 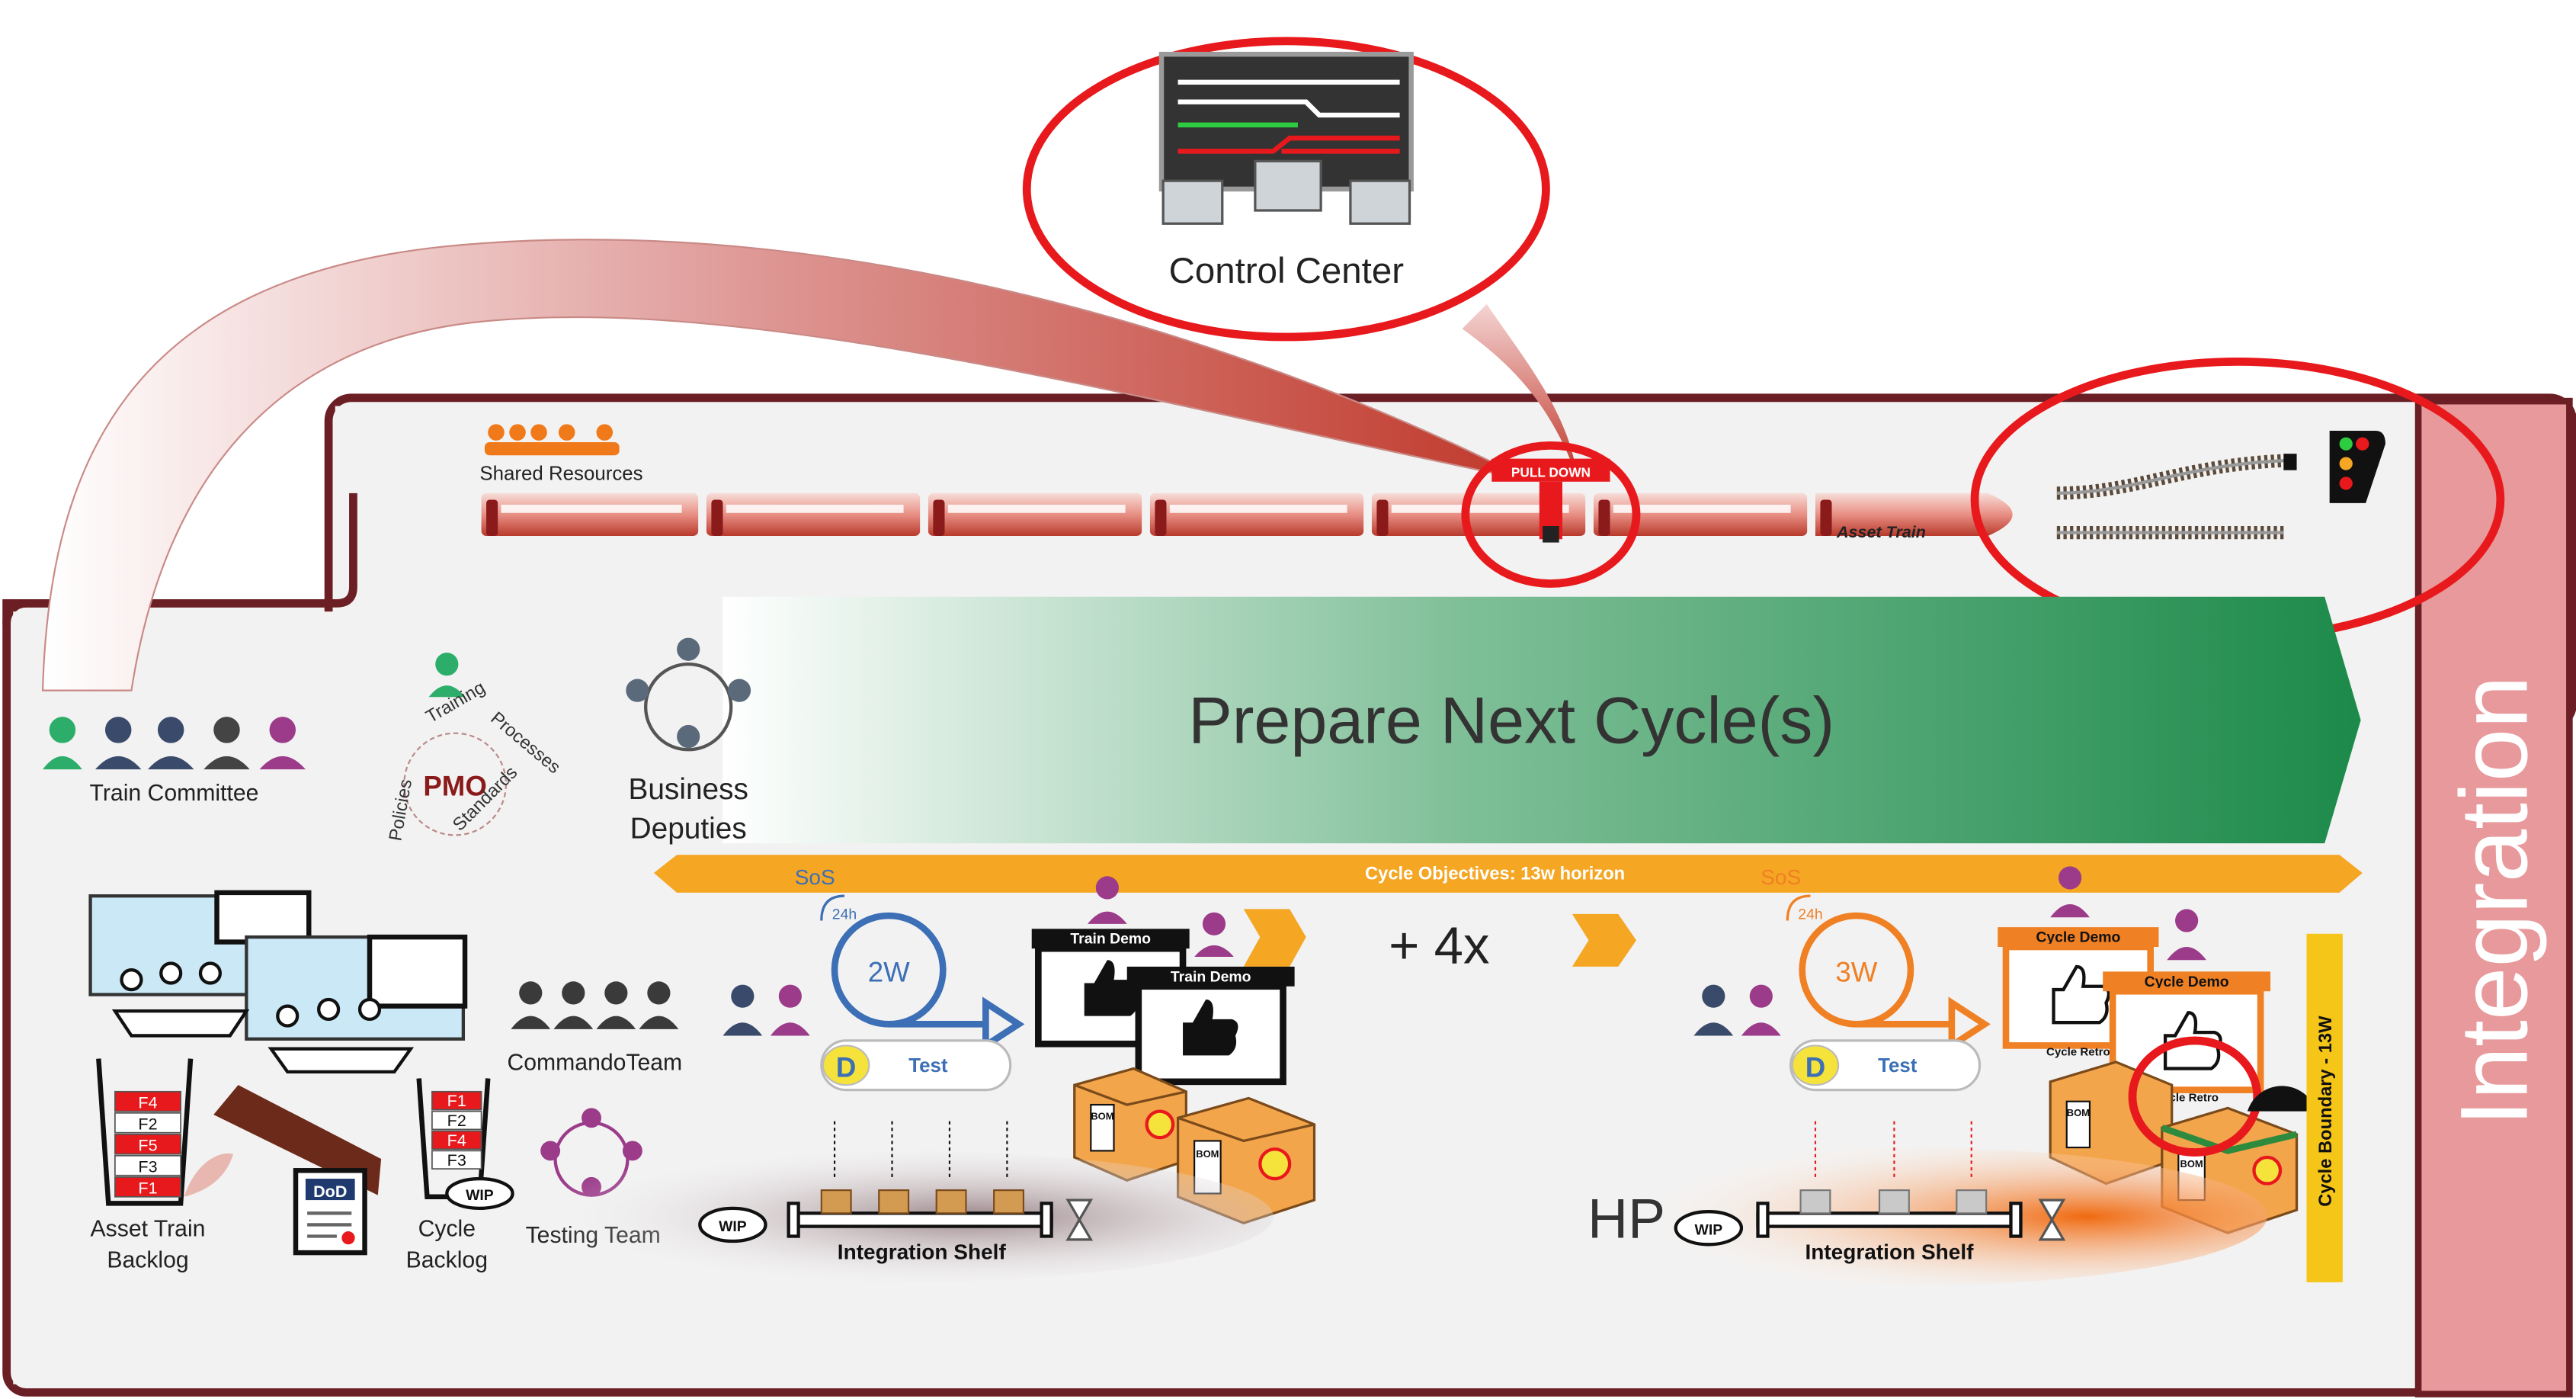 I want to click on cycle-a-demo1-label: Train Demo, so click(x=1110, y=939).